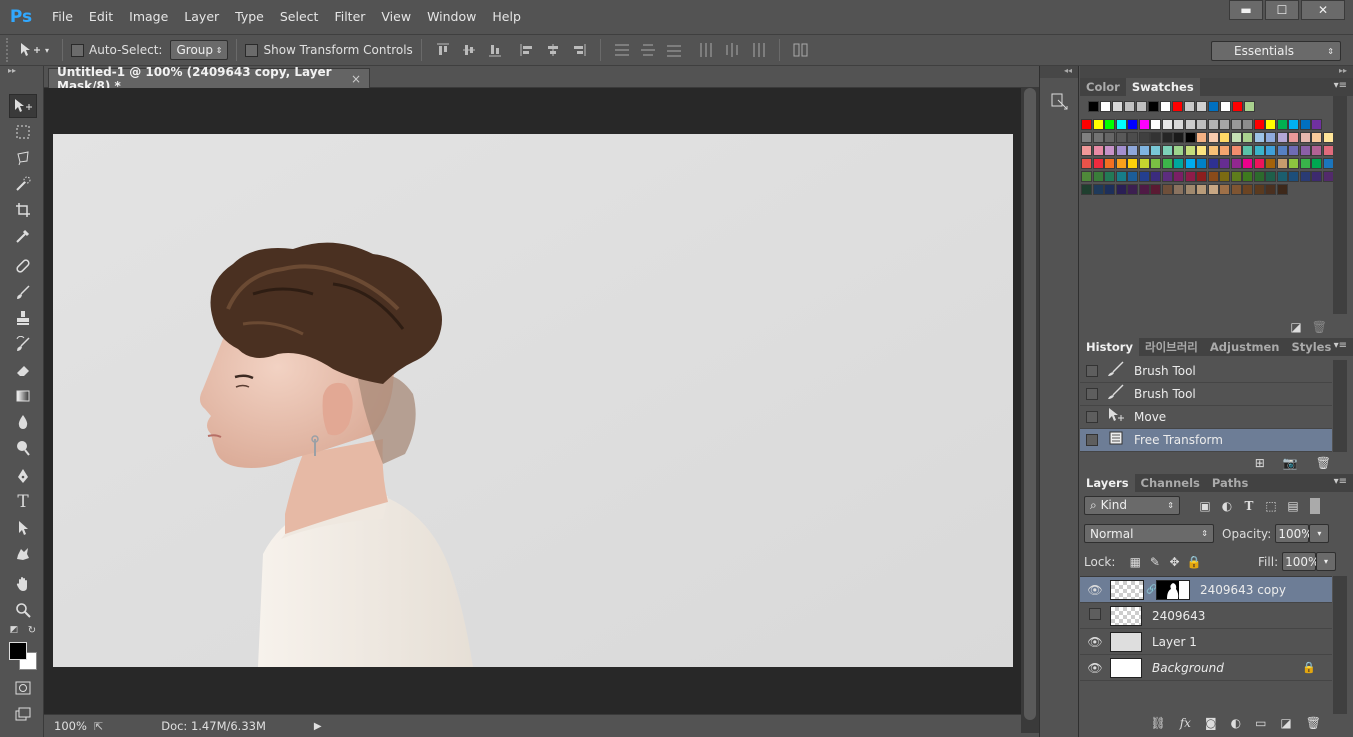 The image size is (1353, 737). I want to click on menu-window: Window, so click(451, 17).